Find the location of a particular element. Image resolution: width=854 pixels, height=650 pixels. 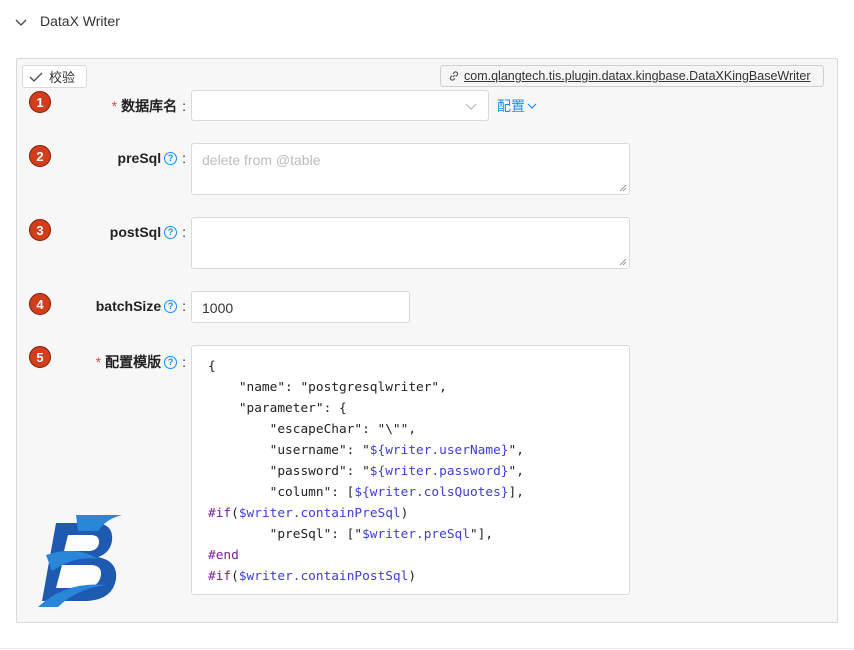

field-label-template: * 配置模版 ? : is located at coordinates (123, 362).